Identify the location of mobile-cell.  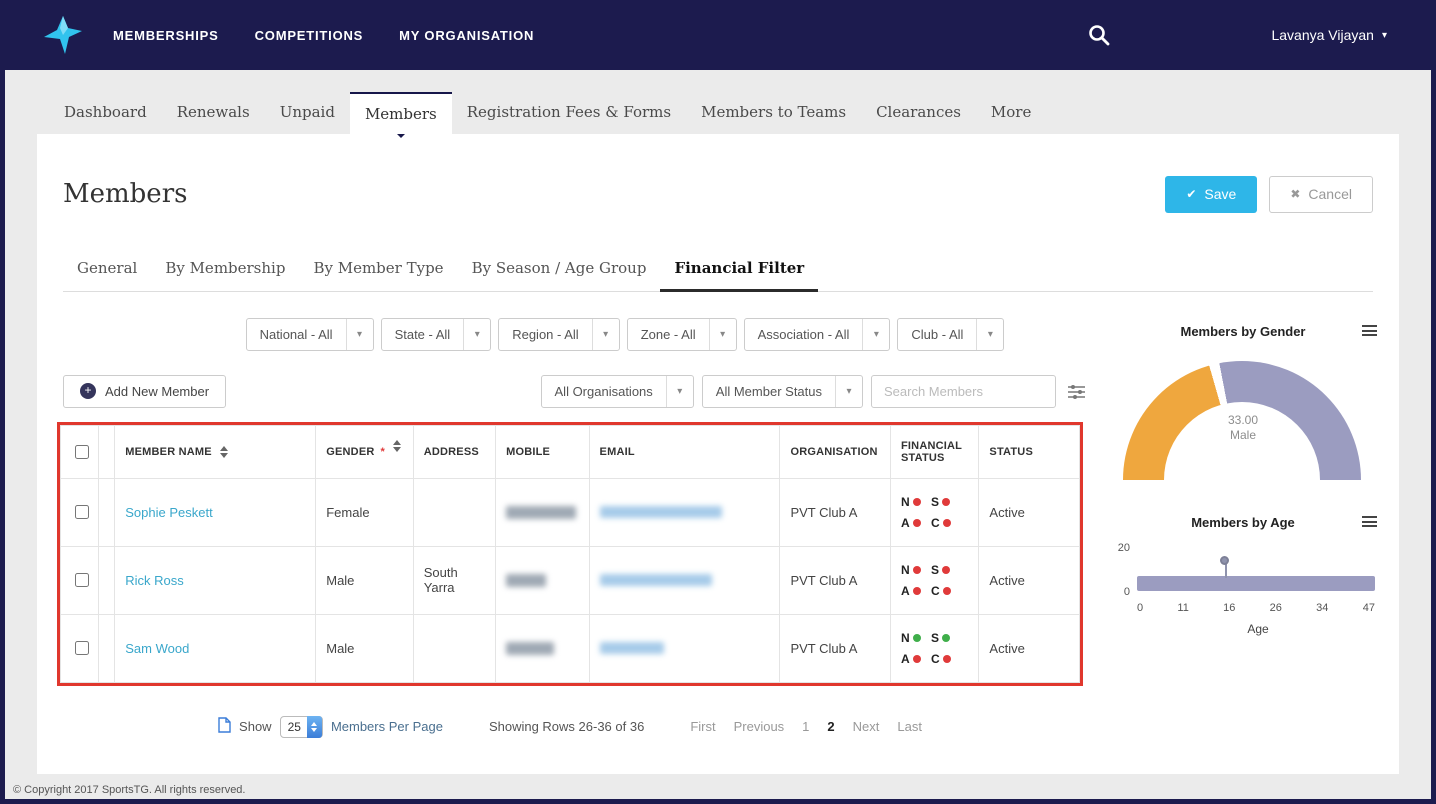
(542, 512).